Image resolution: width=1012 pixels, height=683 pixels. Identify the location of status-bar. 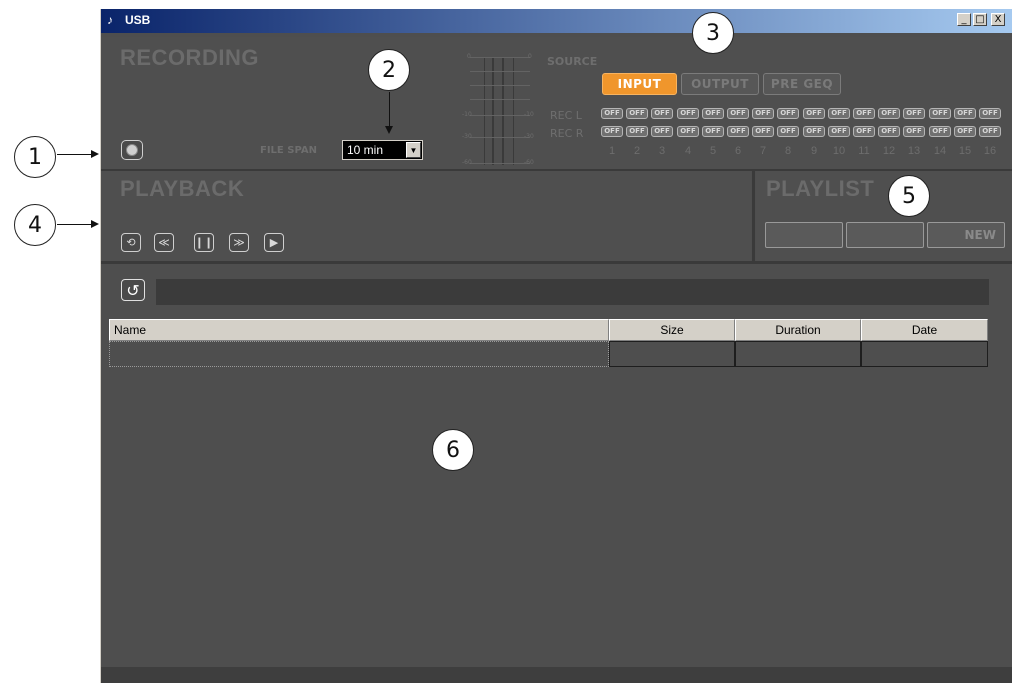
(556, 675).